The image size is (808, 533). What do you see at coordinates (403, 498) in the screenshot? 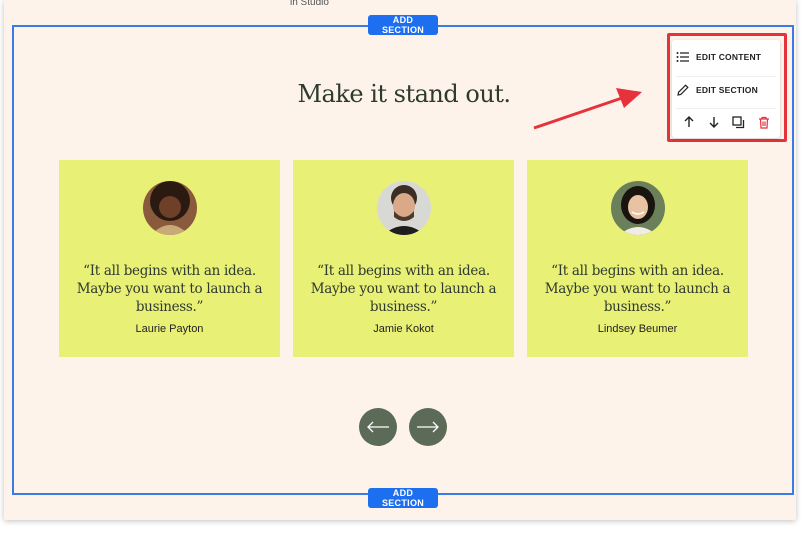
I see `add-section-bottom-button: ADD SECTION` at bounding box center [403, 498].